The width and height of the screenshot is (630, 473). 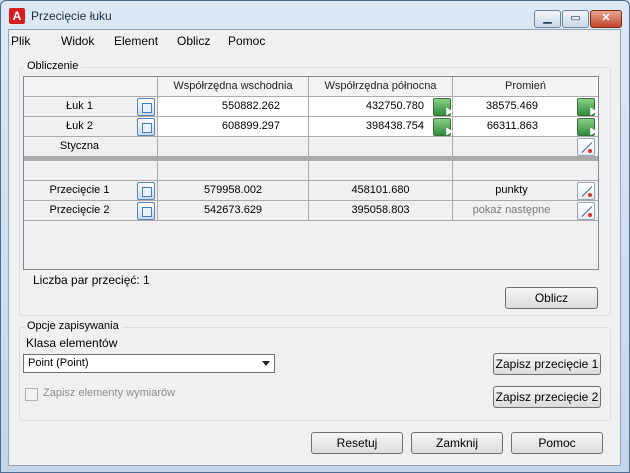 I want to click on element-class-value: Point (Point), so click(x=58, y=363).